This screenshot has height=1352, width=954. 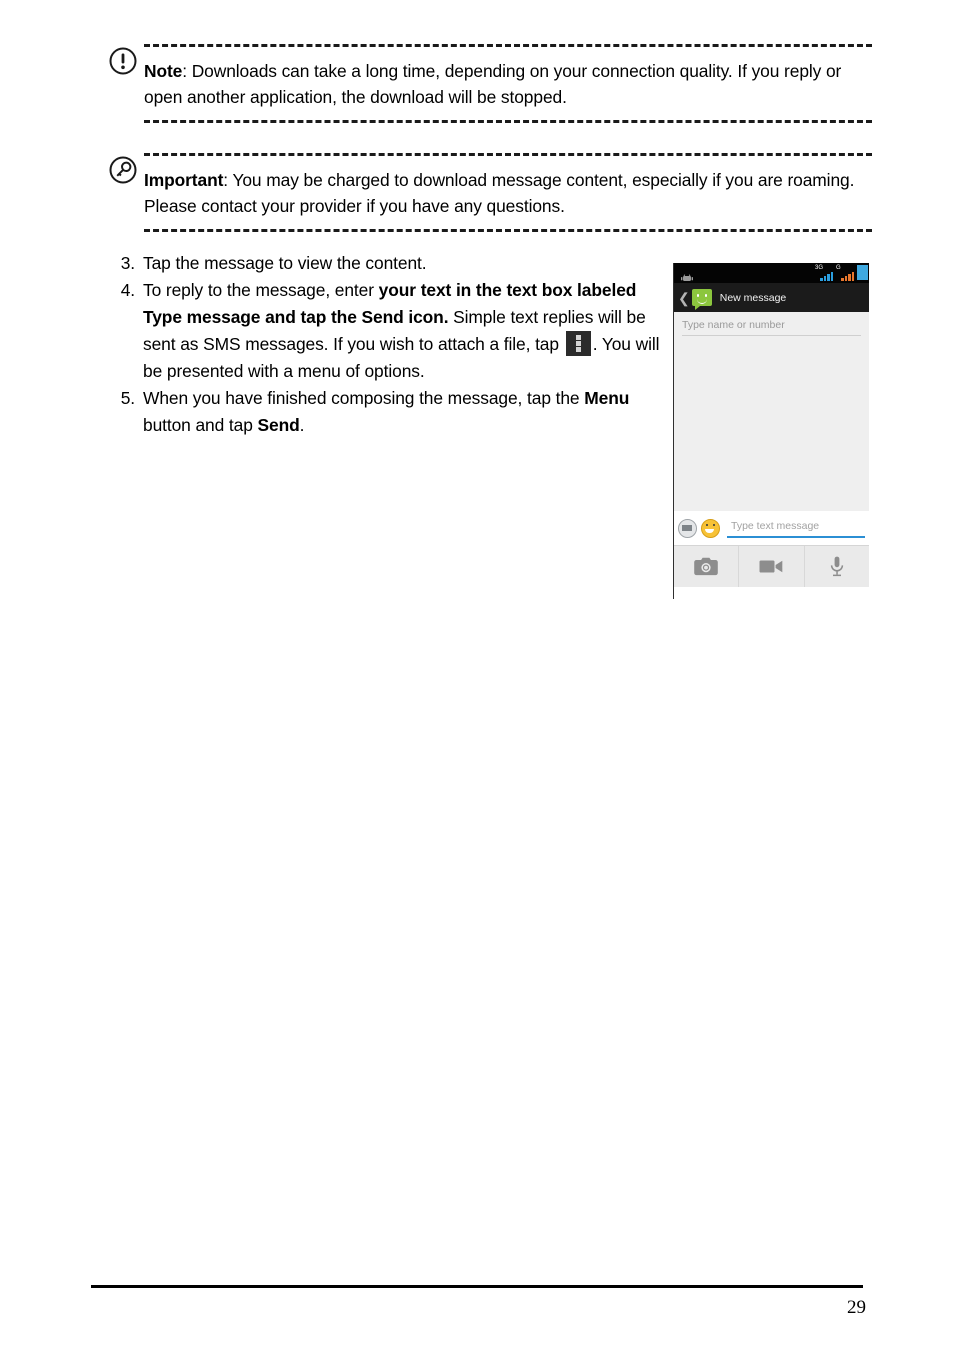 What do you see at coordinates (200, 425) in the screenshot?
I see `step-text: button and tap` at bounding box center [200, 425].